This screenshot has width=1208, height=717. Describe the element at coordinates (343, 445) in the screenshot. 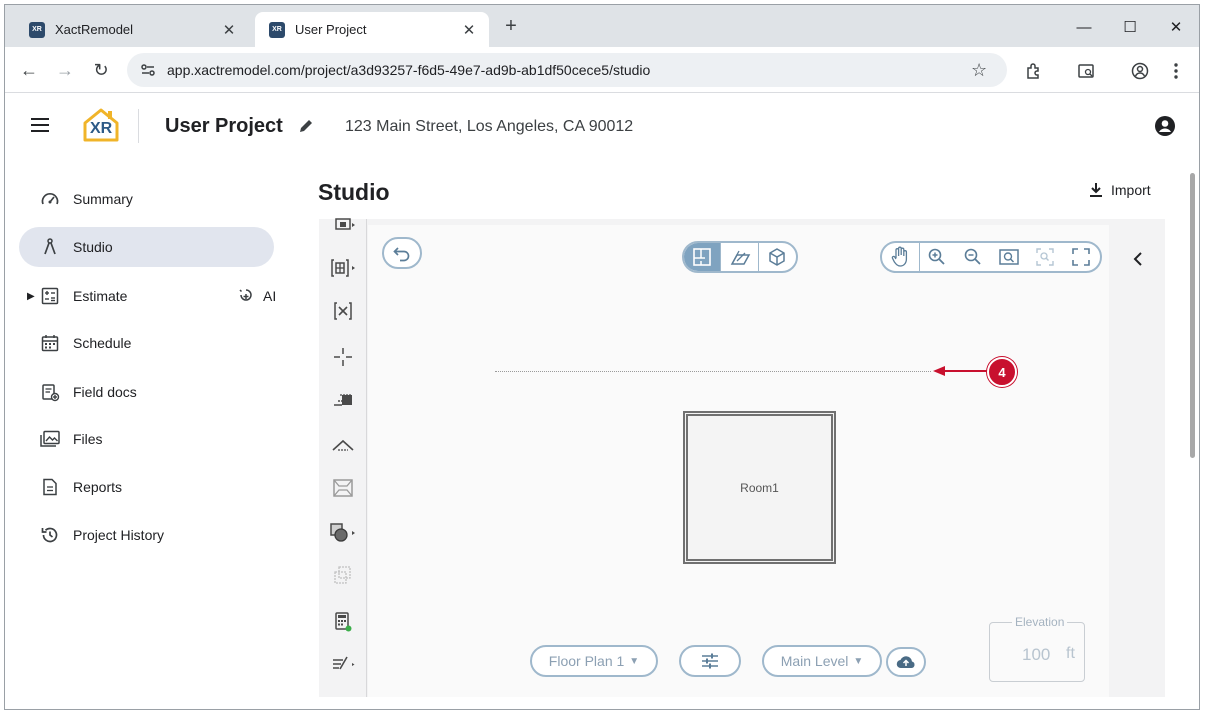

I see `roof-tool-icon` at that location.